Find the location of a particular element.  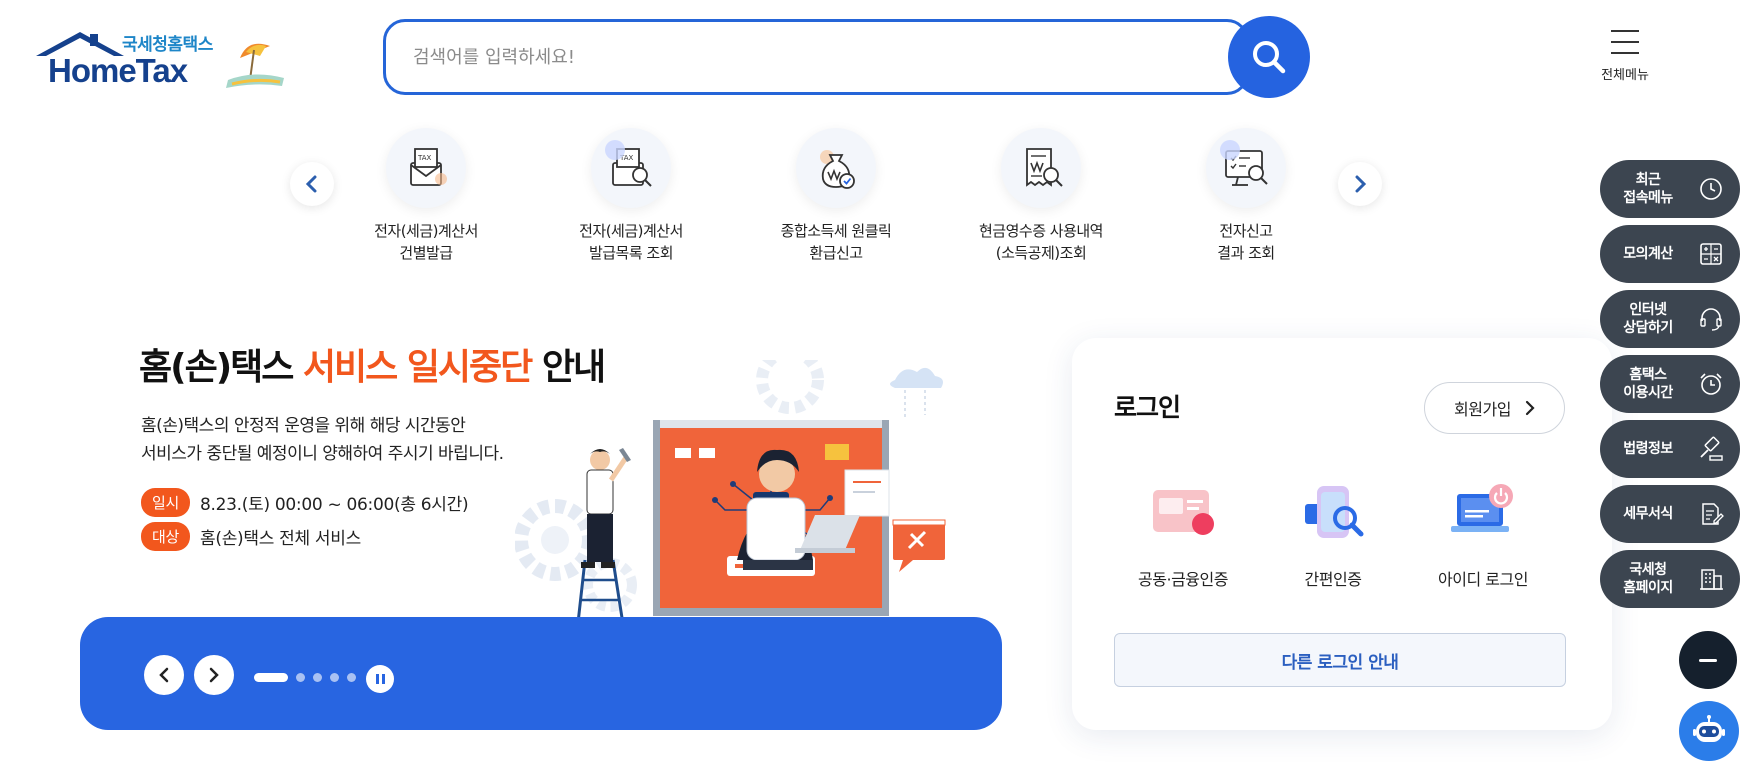

clock-icon is located at coordinates (1711, 189).